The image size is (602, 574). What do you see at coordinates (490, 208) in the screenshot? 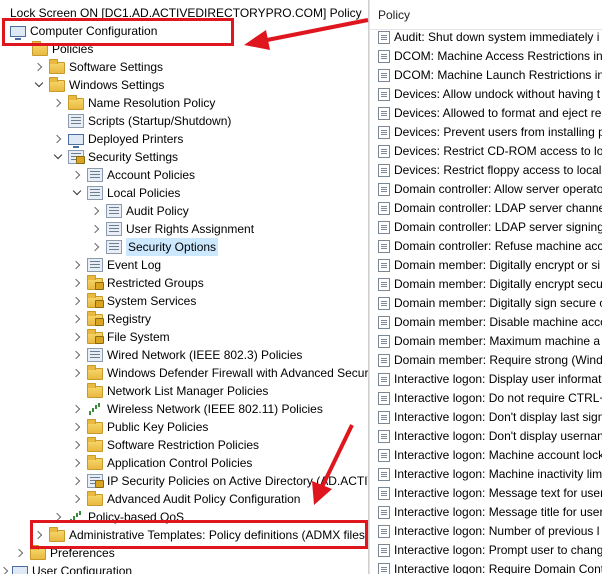
I see `policy-row: Domain controller: LDAP server channe` at bounding box center [490, 208].